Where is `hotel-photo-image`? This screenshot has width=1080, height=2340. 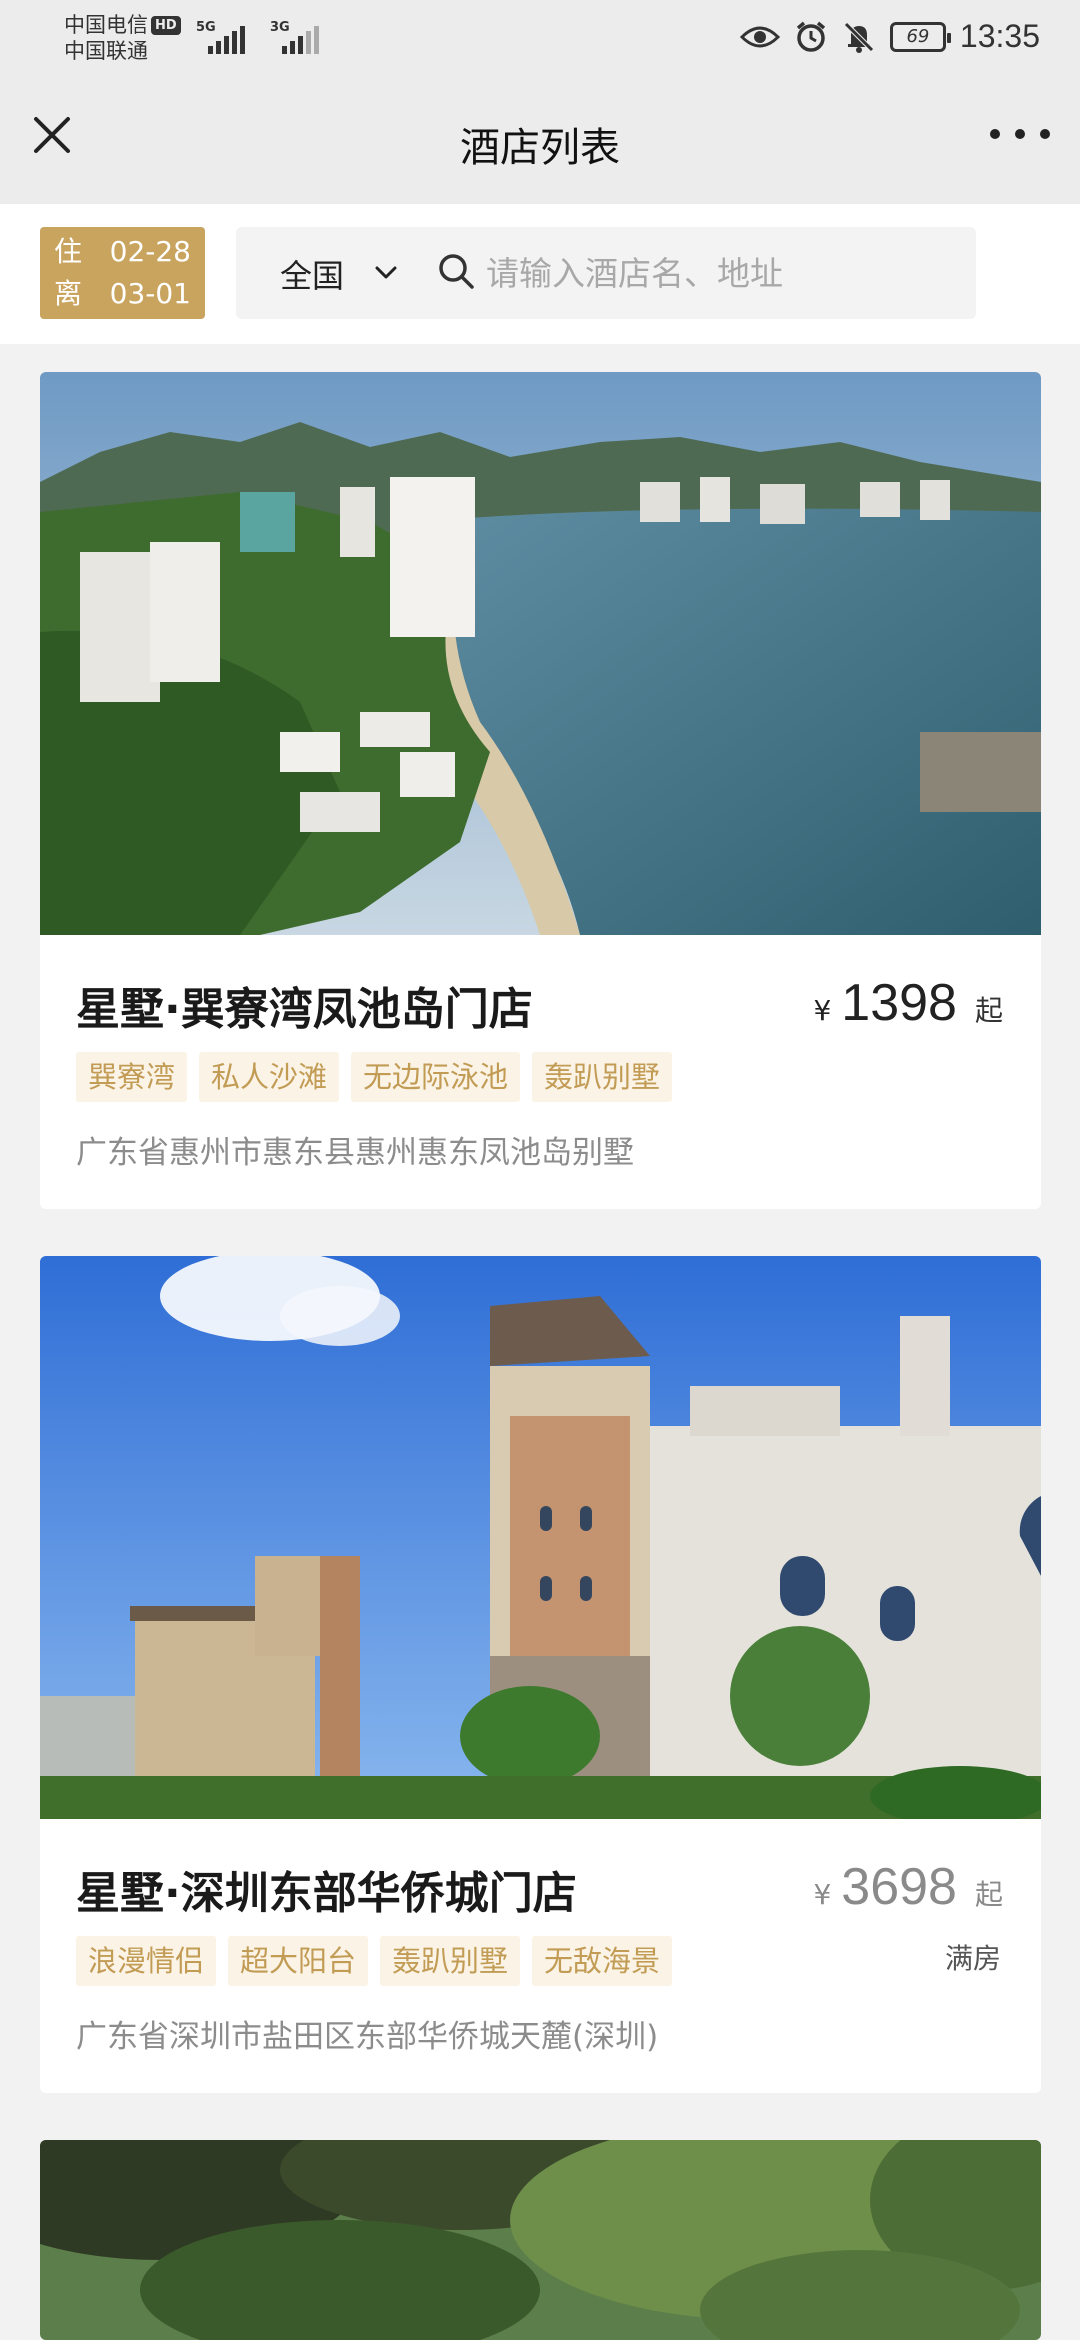 hotel-photo-image is located at coordinates (540, 2240).